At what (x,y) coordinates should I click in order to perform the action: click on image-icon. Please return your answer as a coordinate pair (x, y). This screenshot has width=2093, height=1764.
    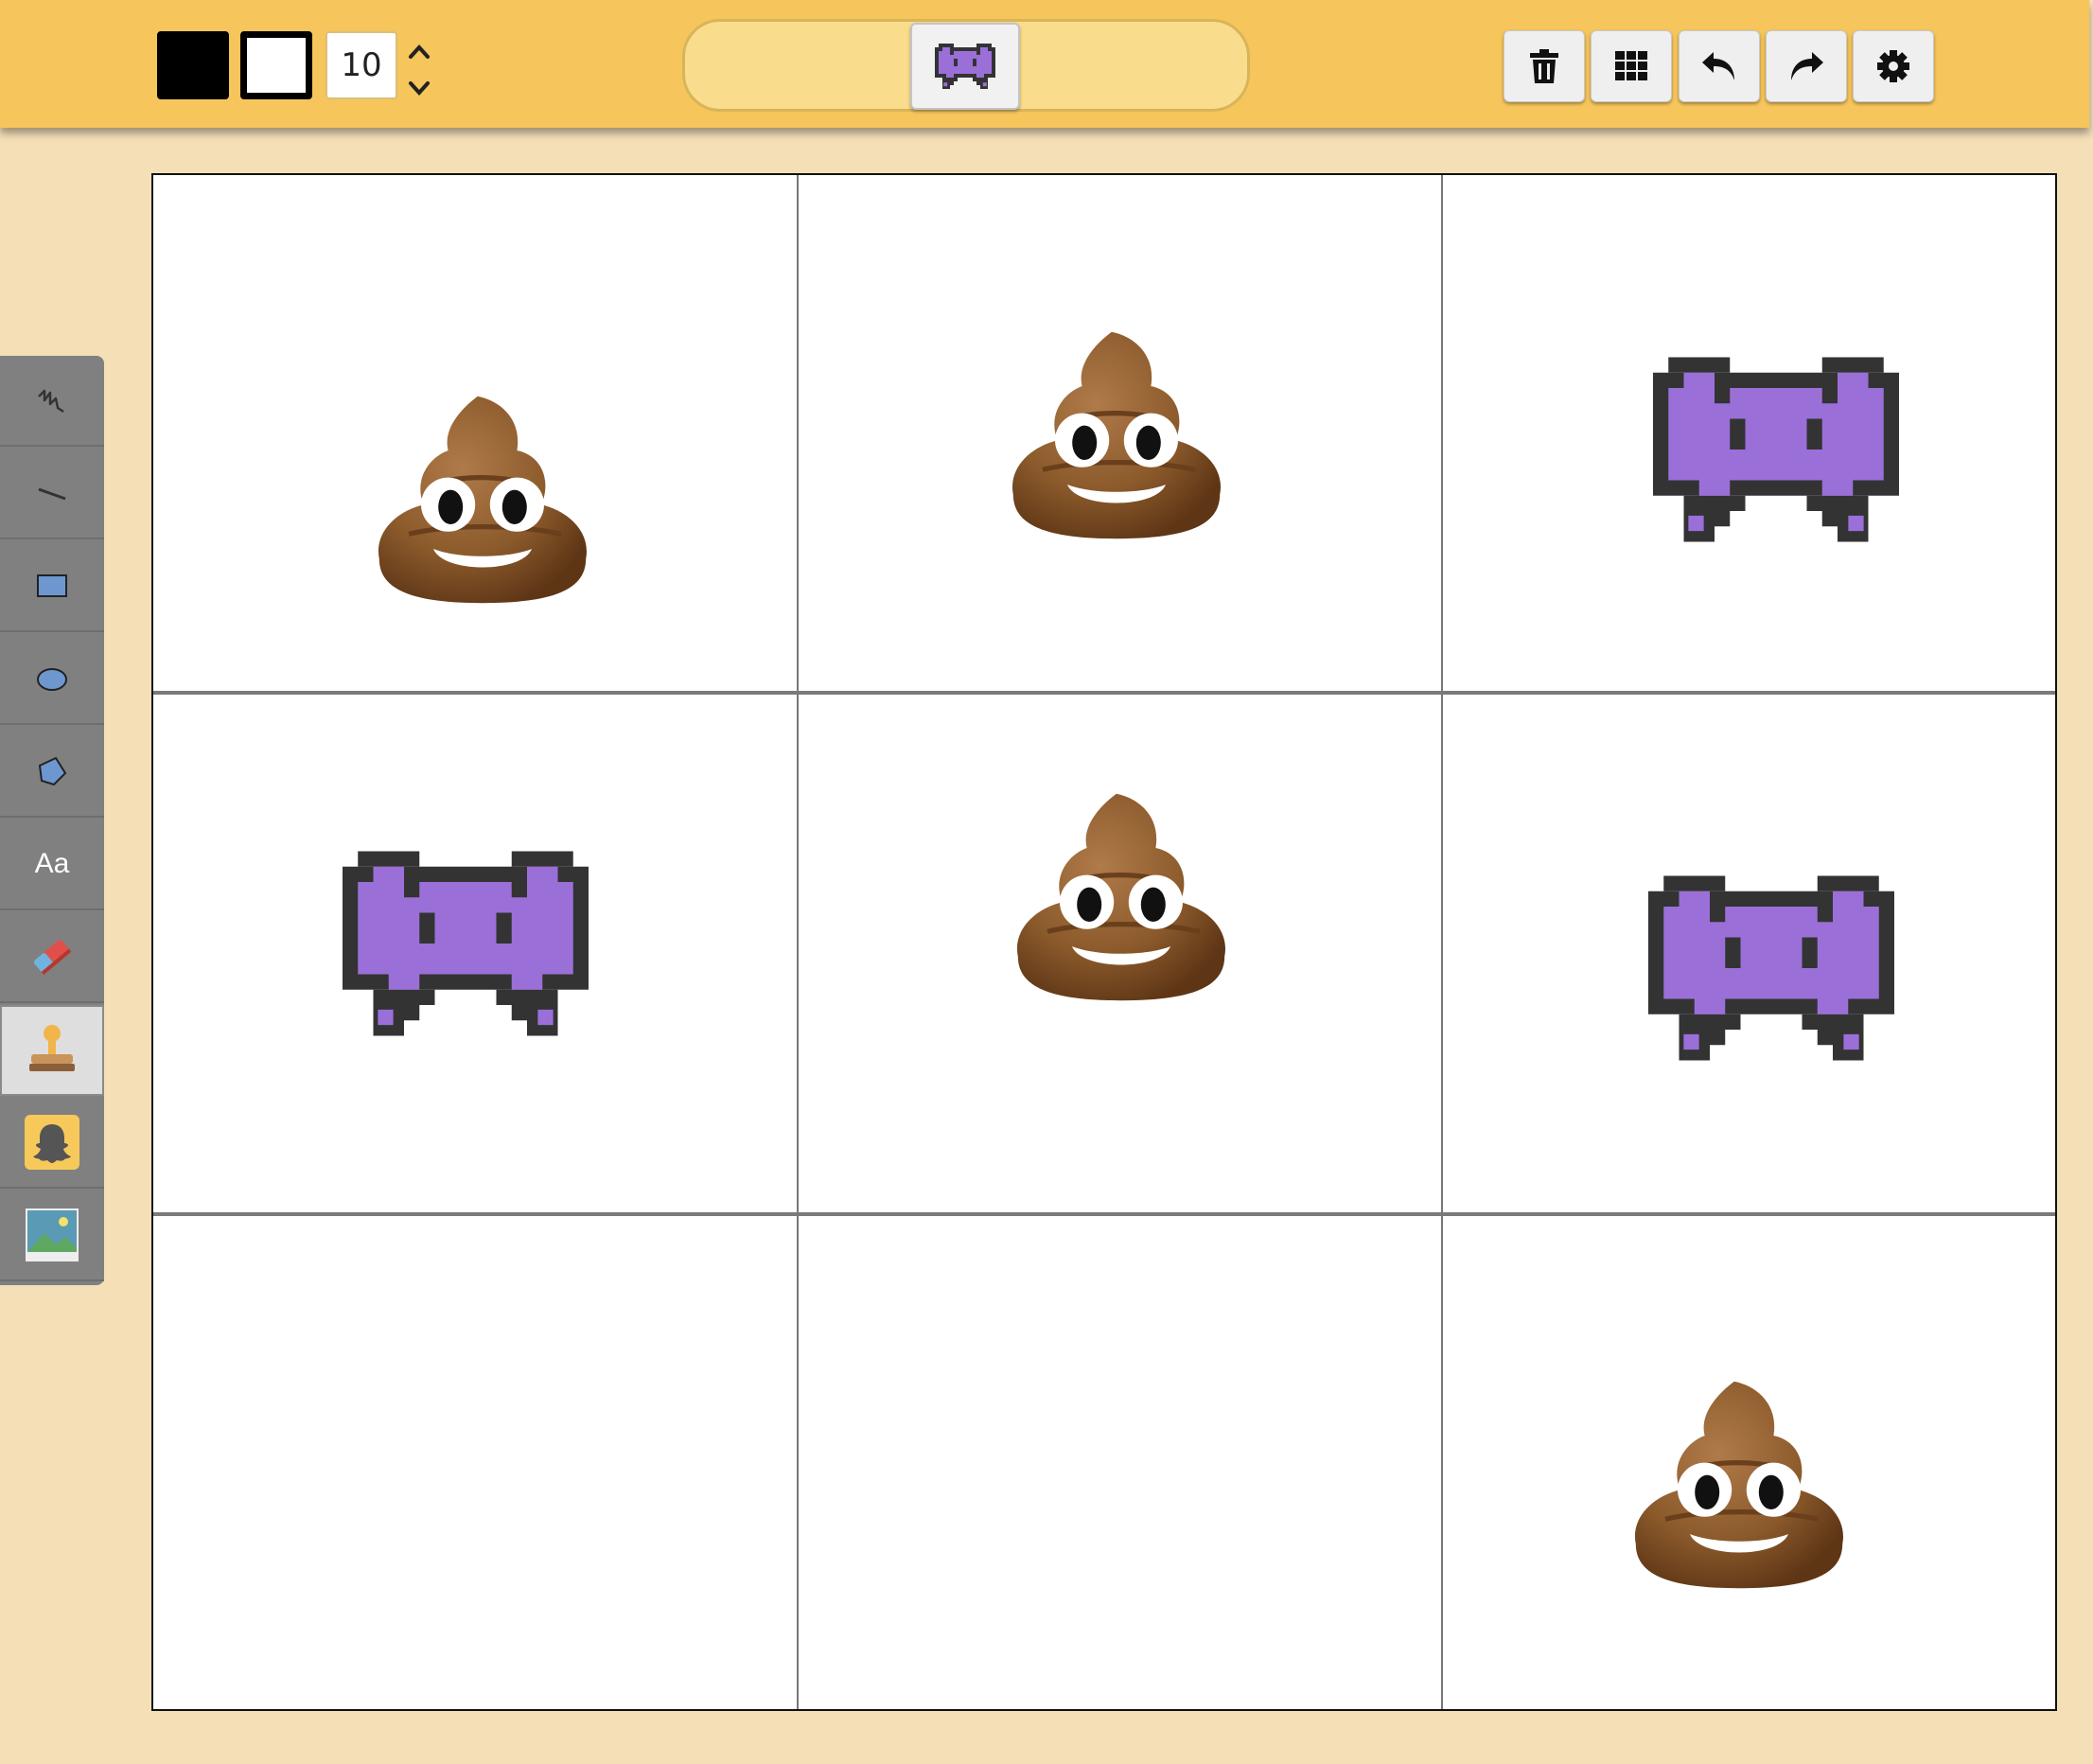
    Looking at the image, I should click on (52, 1234).